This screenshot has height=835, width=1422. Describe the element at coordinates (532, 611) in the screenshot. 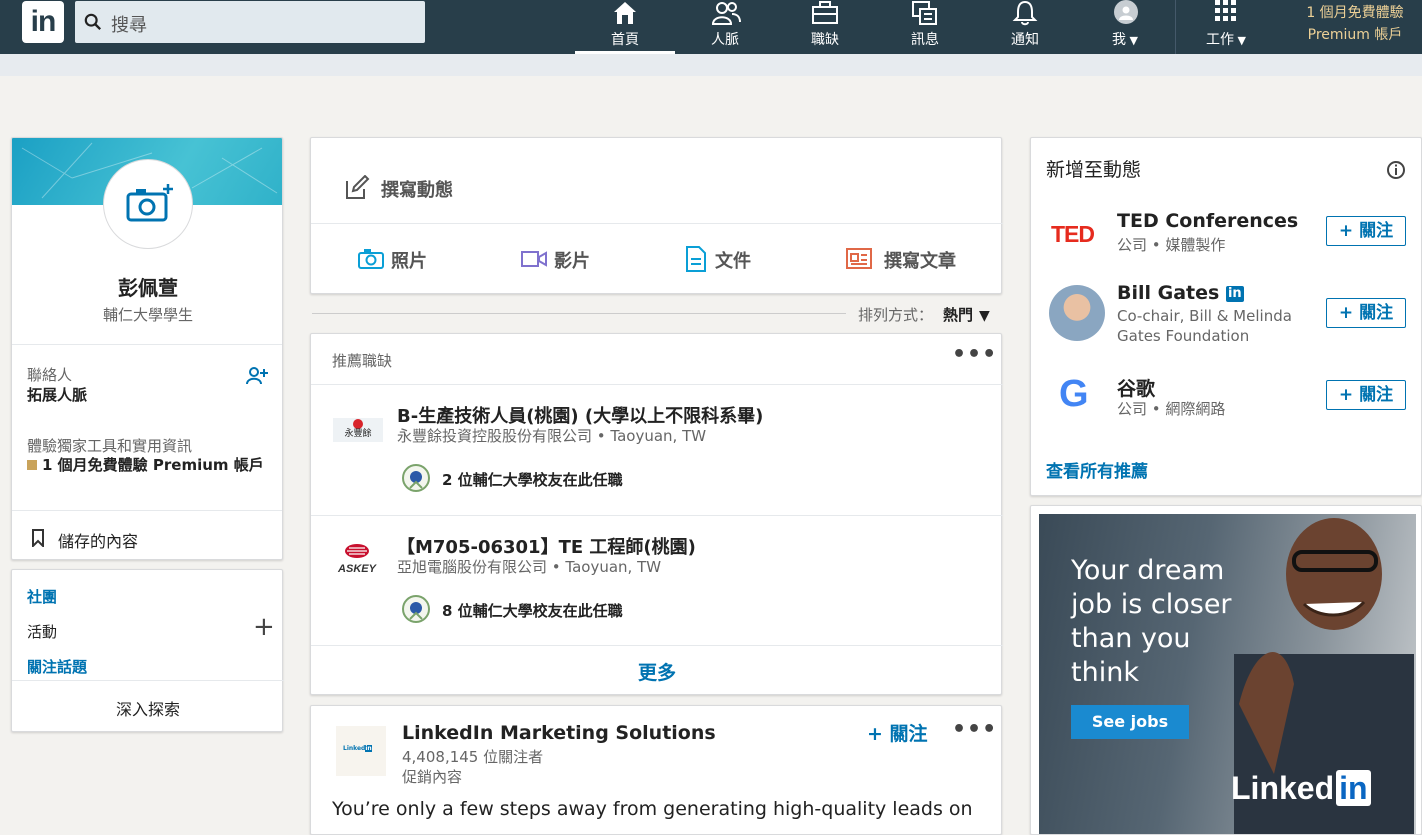

I see `job-alumni-insight: 8 位輔仁大學校友在此任職` at that location.